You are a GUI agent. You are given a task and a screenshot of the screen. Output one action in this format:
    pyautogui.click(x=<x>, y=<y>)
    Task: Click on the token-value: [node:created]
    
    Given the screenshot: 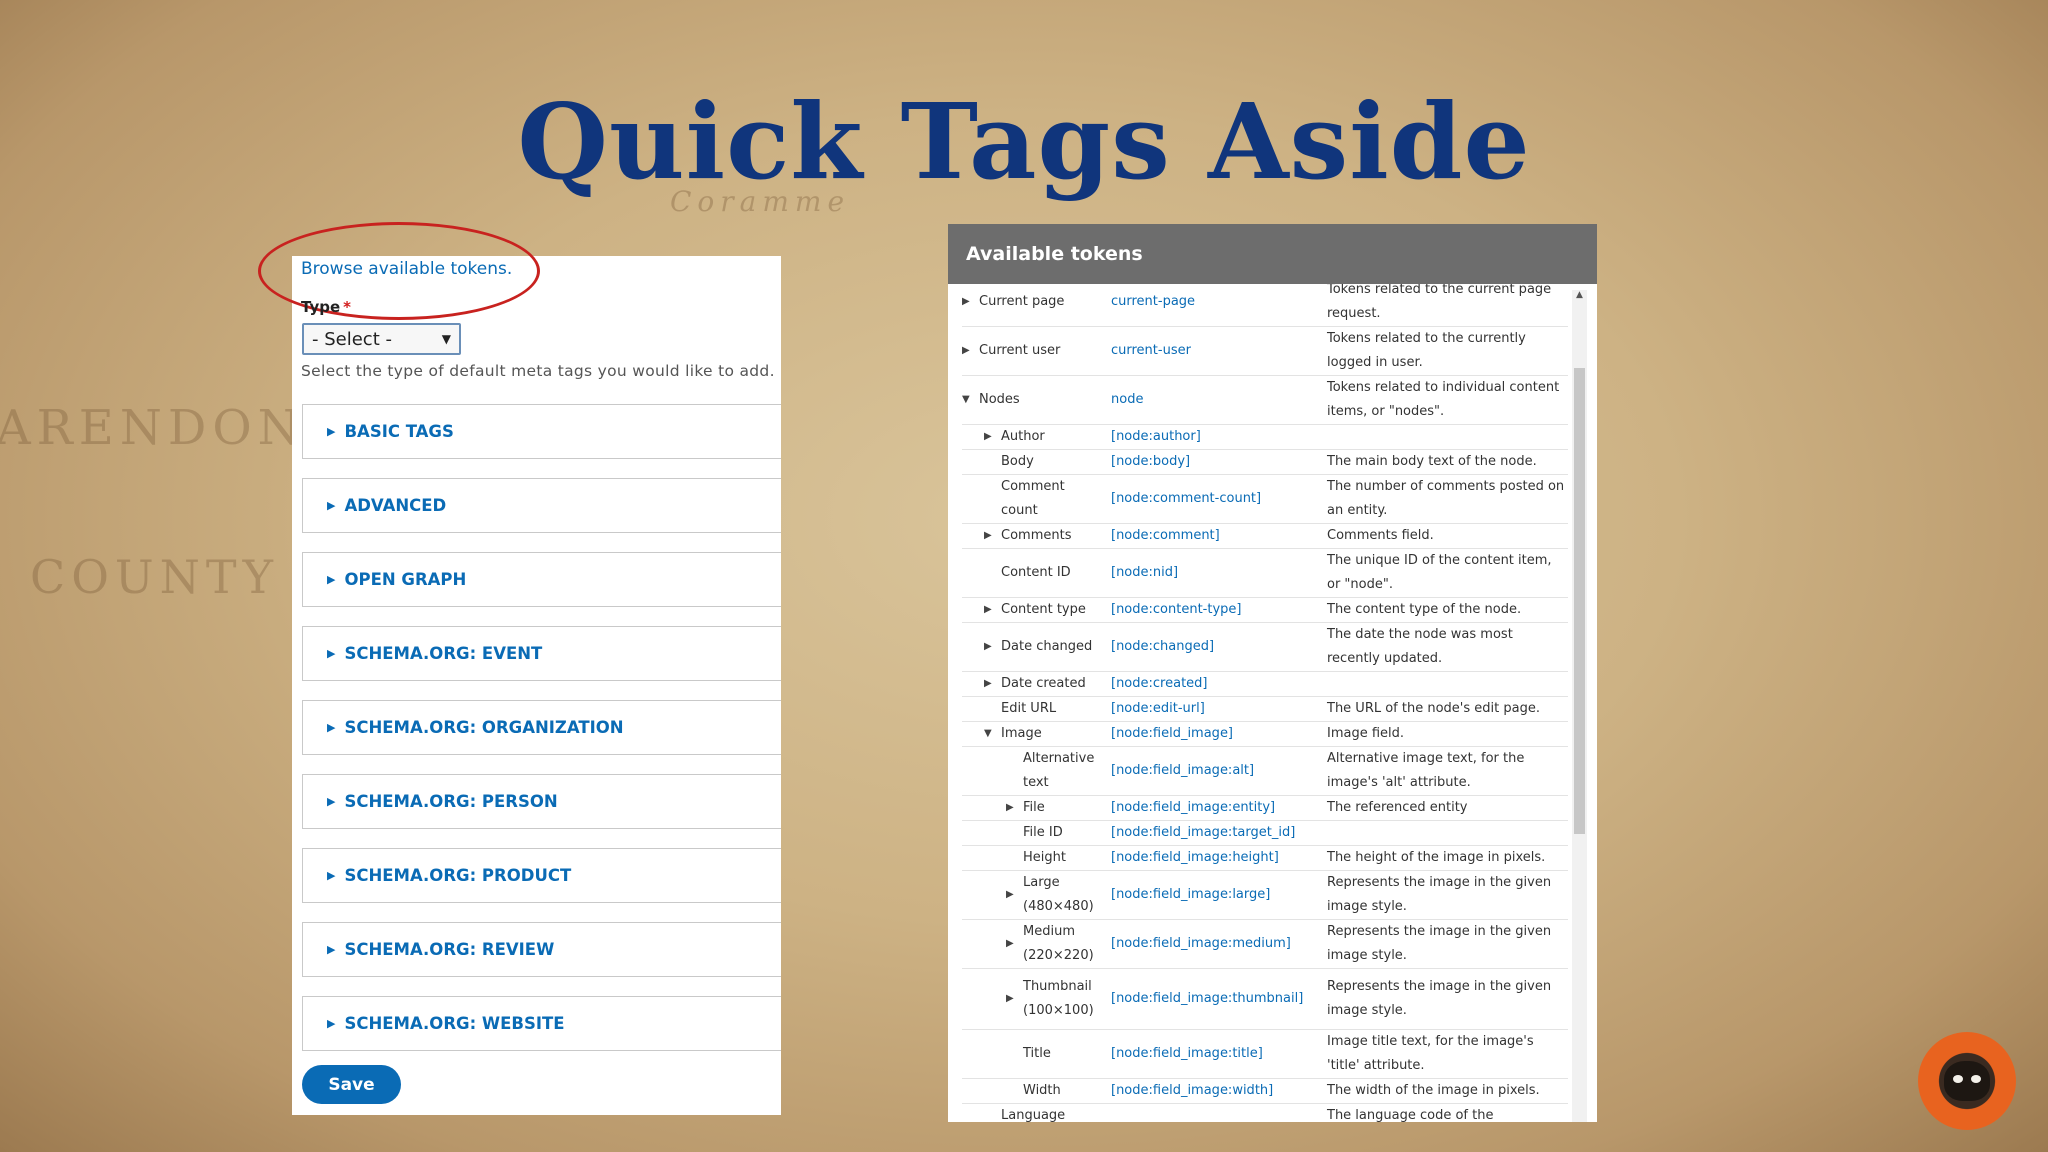 What is the action you would take?
    pyautogui.click(x=1219, y=684)
    